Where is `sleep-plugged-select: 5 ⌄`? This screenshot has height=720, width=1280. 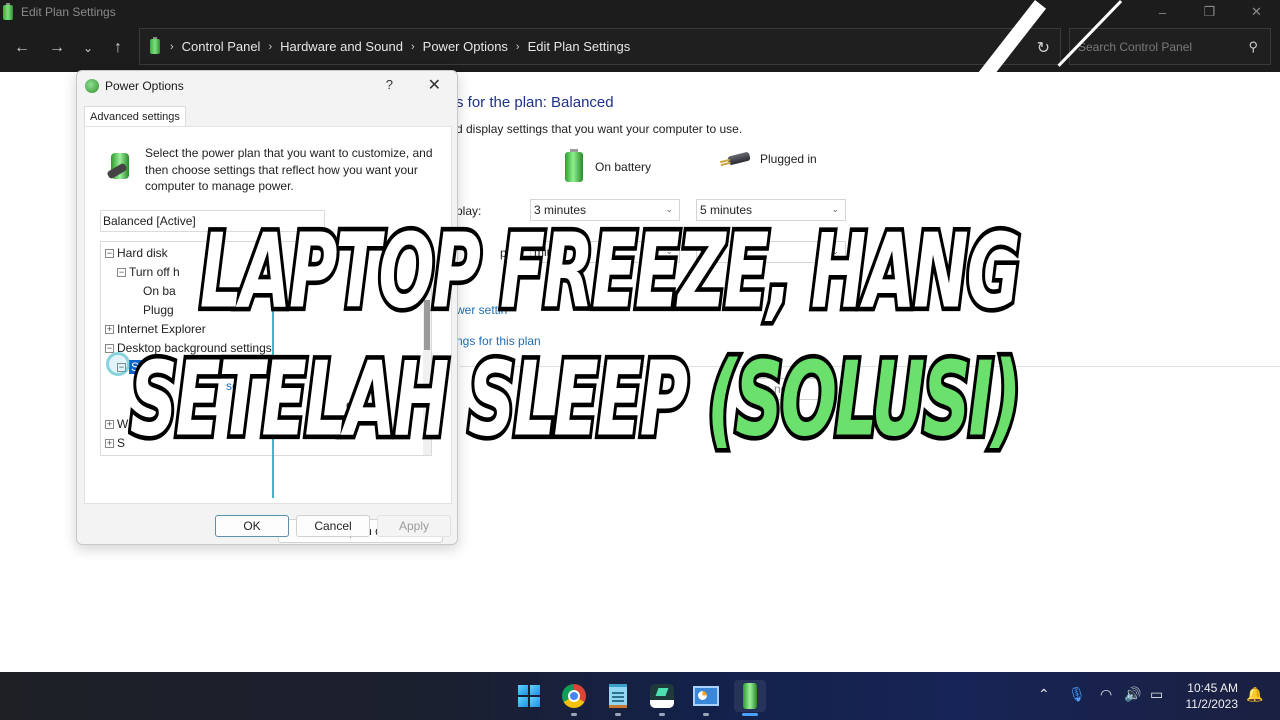
sleep-plugged-select: 5 ⌄ is located at coordinates (771, 252).